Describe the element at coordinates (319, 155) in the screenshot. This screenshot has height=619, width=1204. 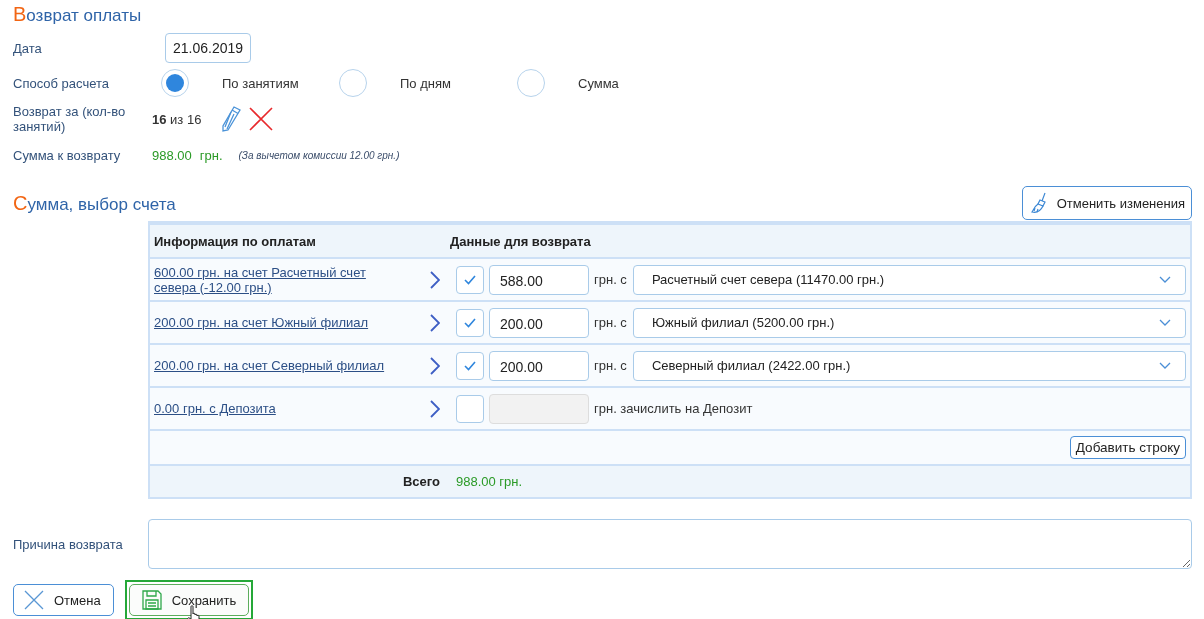
I see `commission-note: (За вычетом комиссии 12.00 грн.)` at that location.